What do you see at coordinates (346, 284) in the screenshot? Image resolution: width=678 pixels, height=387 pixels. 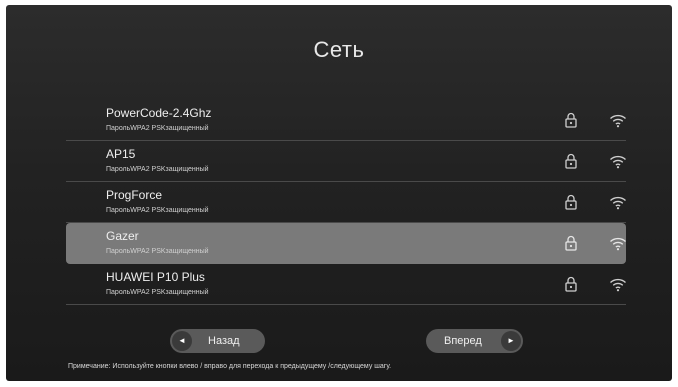 I see `network-row-4: HUAWEI P10 Plus ПарольWPA2 PSKзащищенный` at bounding box center [346, 284].